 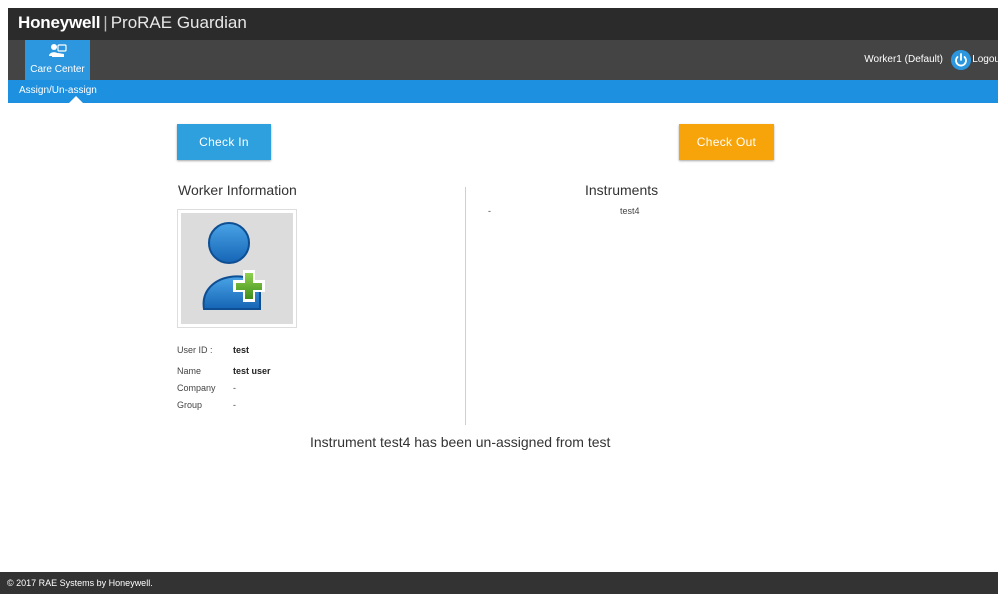 What do you see at coordinates (499, 583) in the screenshot?
I see `footer-bar: © 2017 RAE Systems by Honeywell.` at bounding box center [499, 583].